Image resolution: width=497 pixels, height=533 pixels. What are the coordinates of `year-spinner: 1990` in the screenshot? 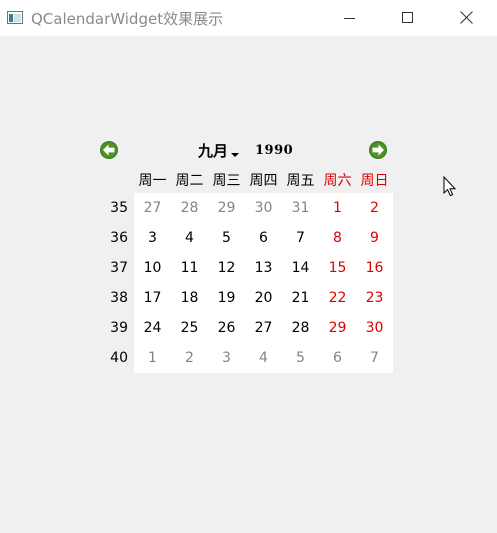 It's located at (274, 150).